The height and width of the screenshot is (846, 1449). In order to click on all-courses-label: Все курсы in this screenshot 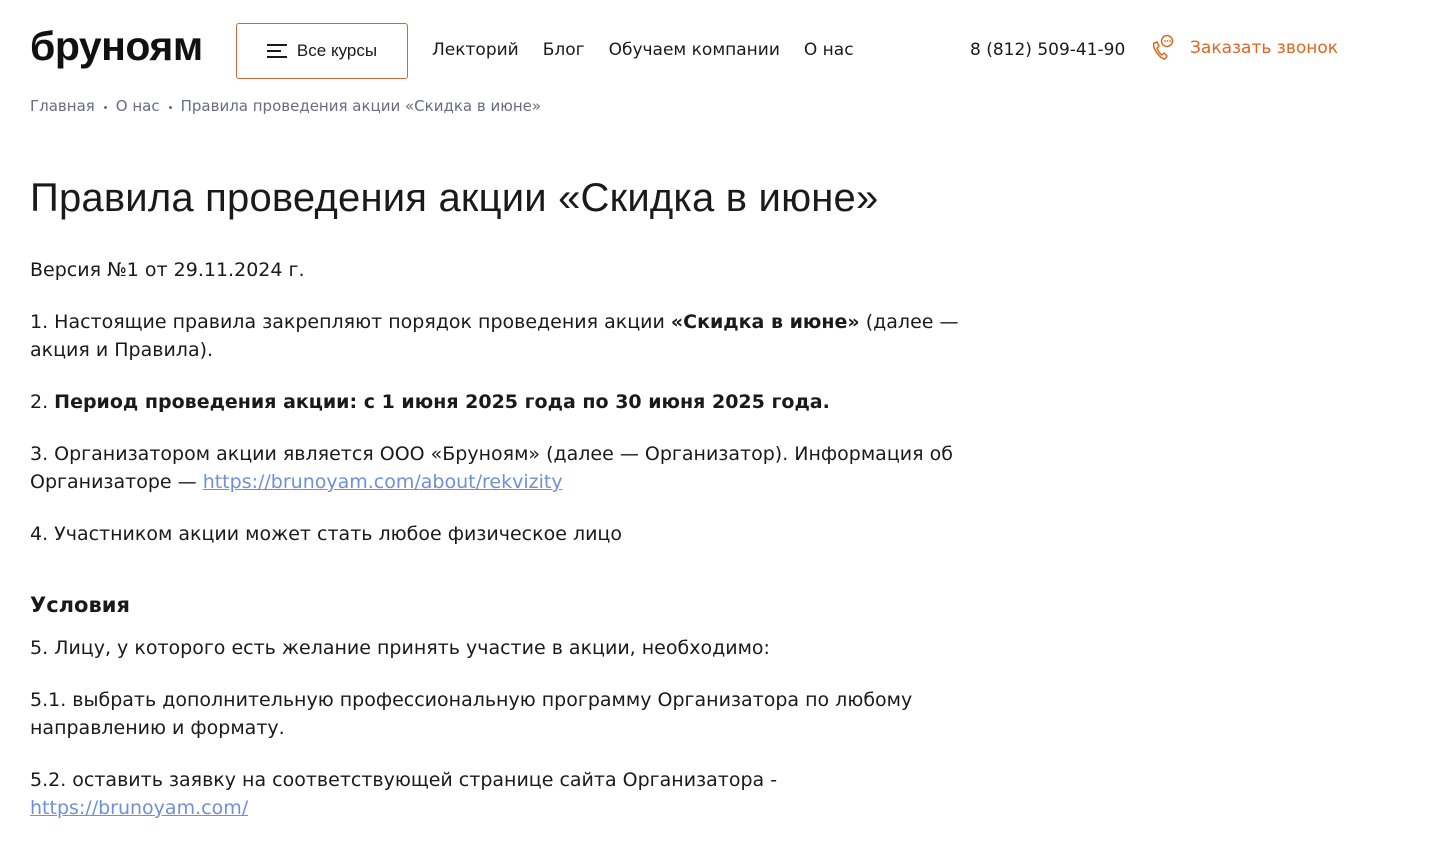, I will do `click(337, 50)`.